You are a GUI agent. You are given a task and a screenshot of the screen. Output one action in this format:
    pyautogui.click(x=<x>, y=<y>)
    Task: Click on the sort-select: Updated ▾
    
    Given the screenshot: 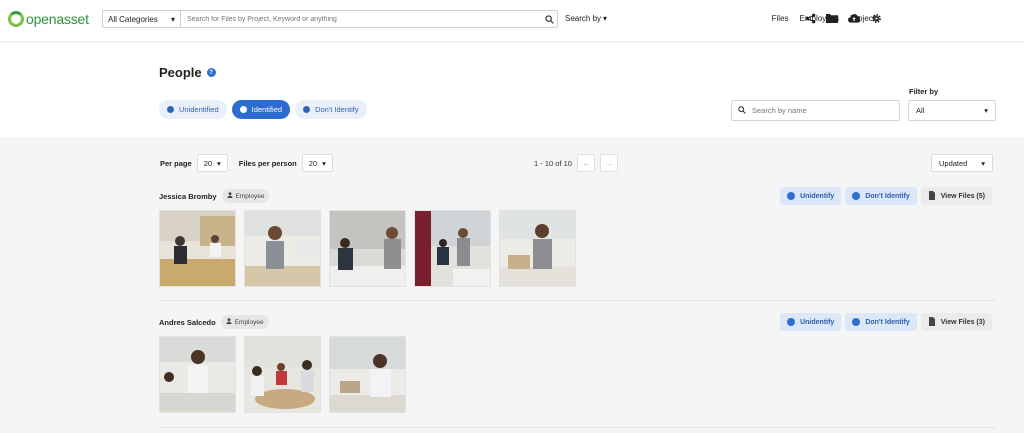 What is the action you would take?
    pyautogui.click(x=962, y=163)
    